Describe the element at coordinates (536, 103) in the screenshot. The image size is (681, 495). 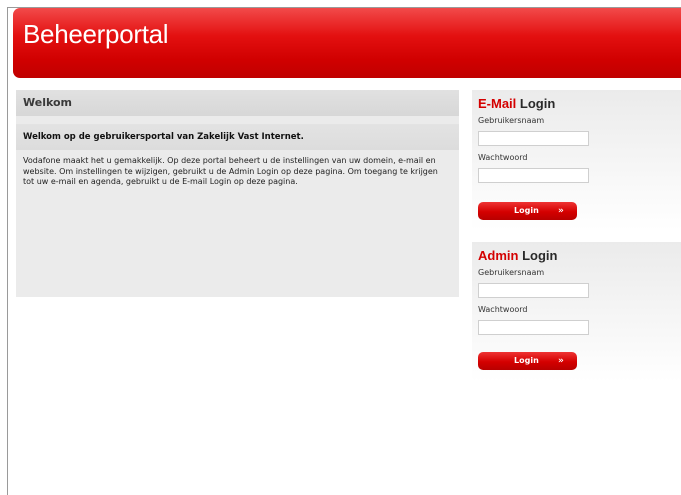
I see `email-login-title-suffix: Login` at that location.